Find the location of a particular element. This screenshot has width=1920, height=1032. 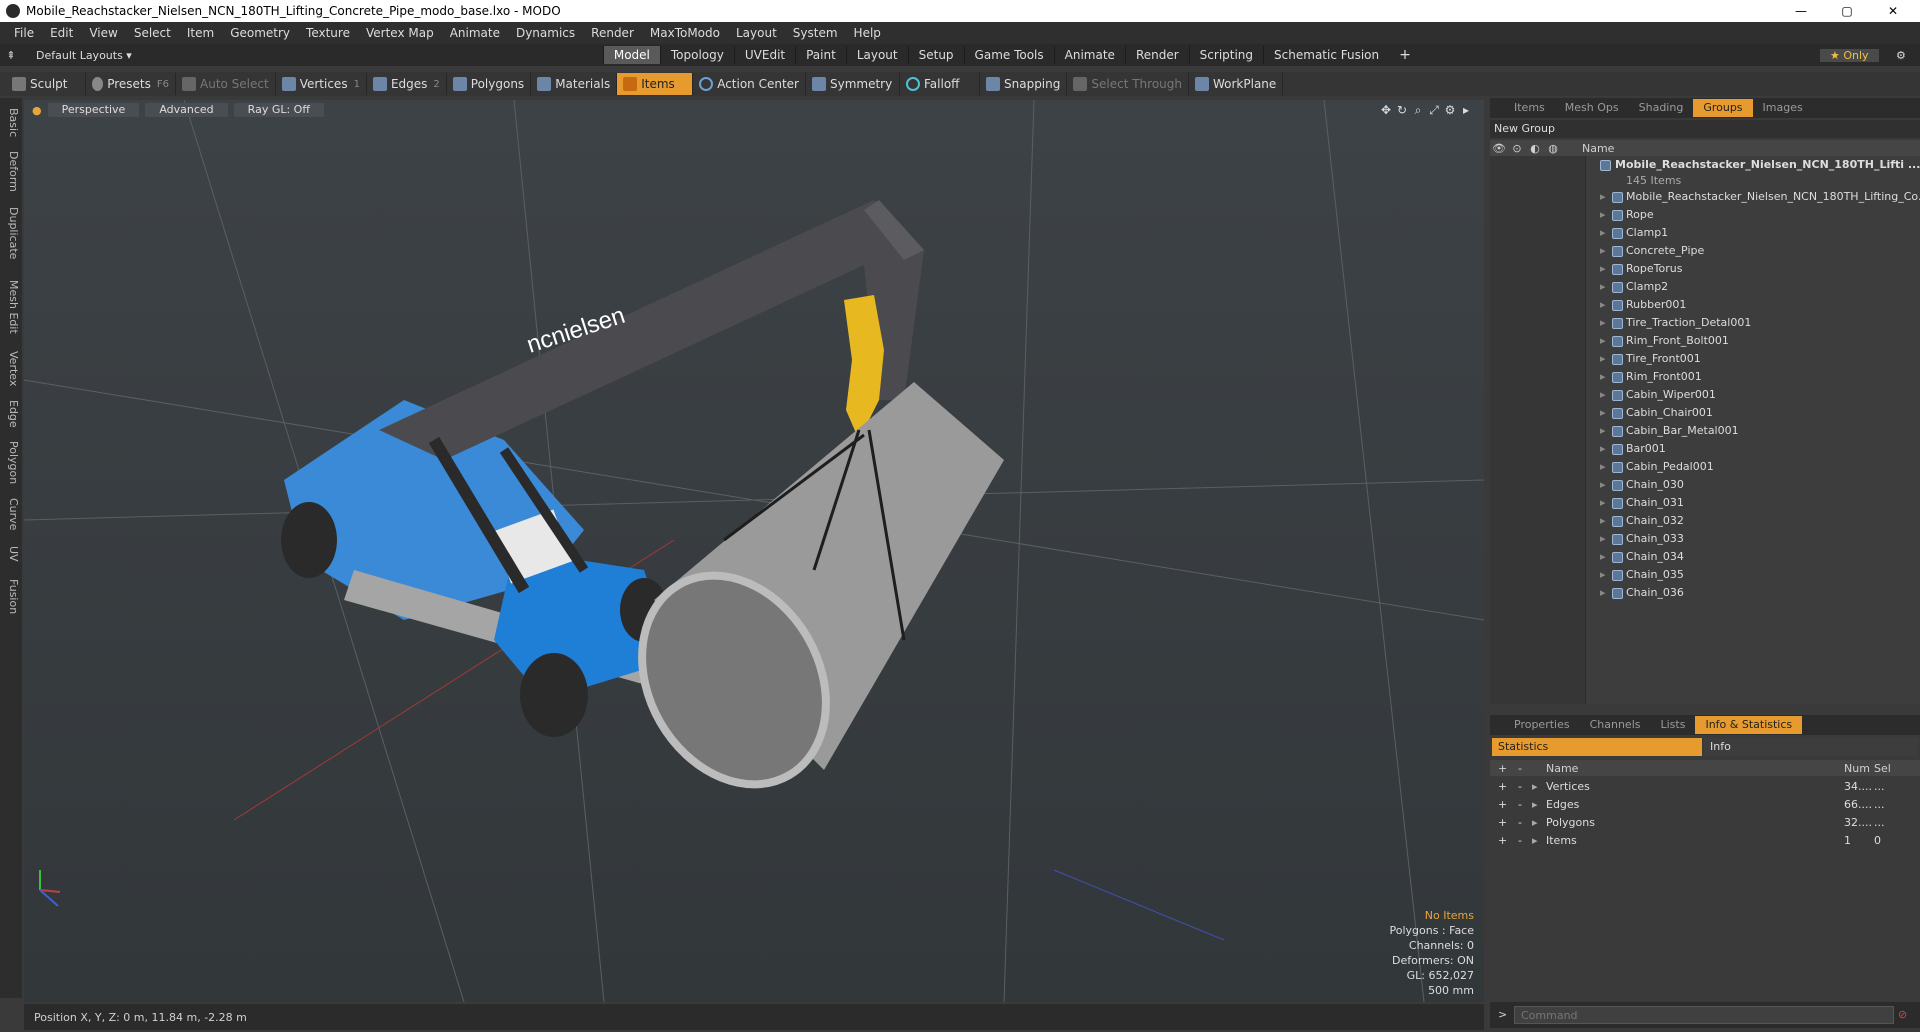

menu-select: Select is located at coordinates (152, 33).